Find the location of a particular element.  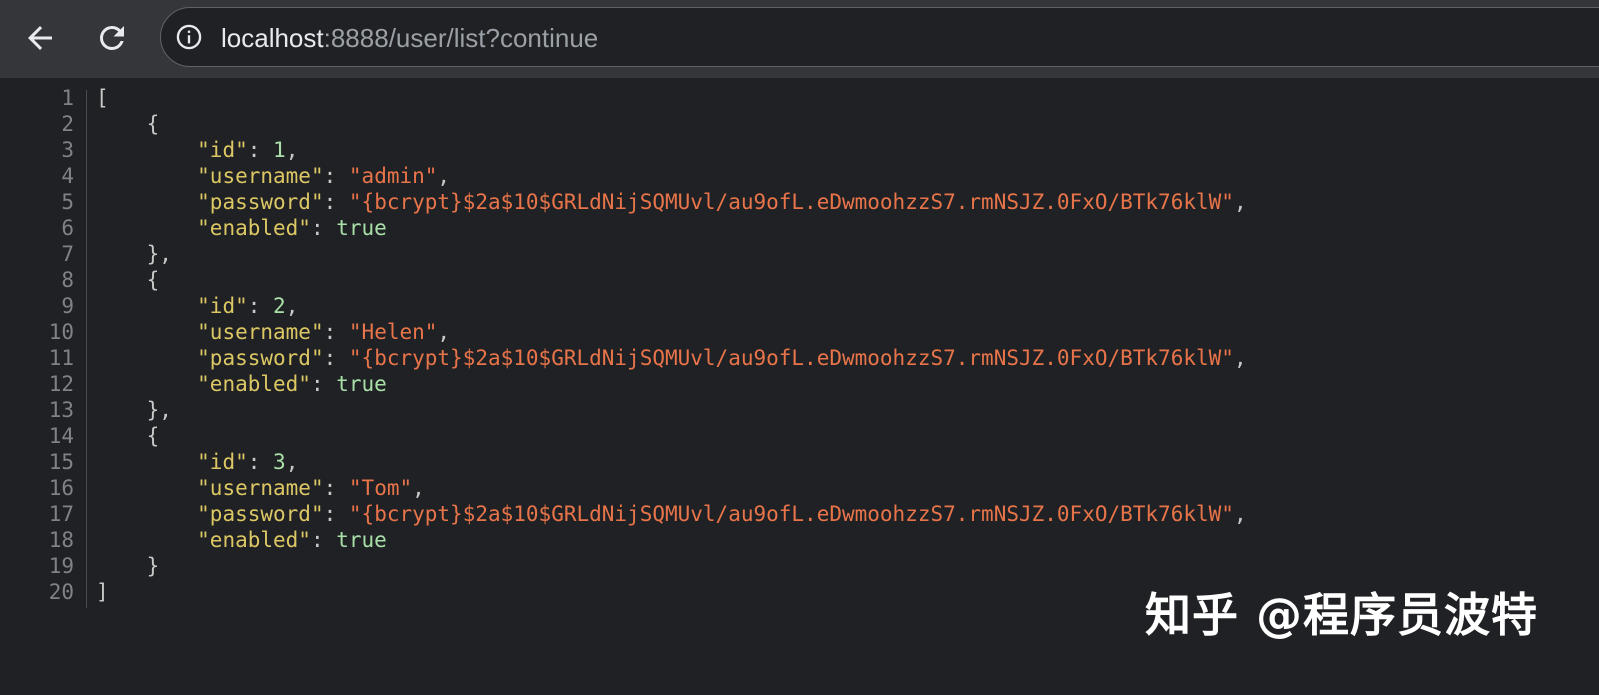

line-number: 14 is located at coordinates (61, 436).